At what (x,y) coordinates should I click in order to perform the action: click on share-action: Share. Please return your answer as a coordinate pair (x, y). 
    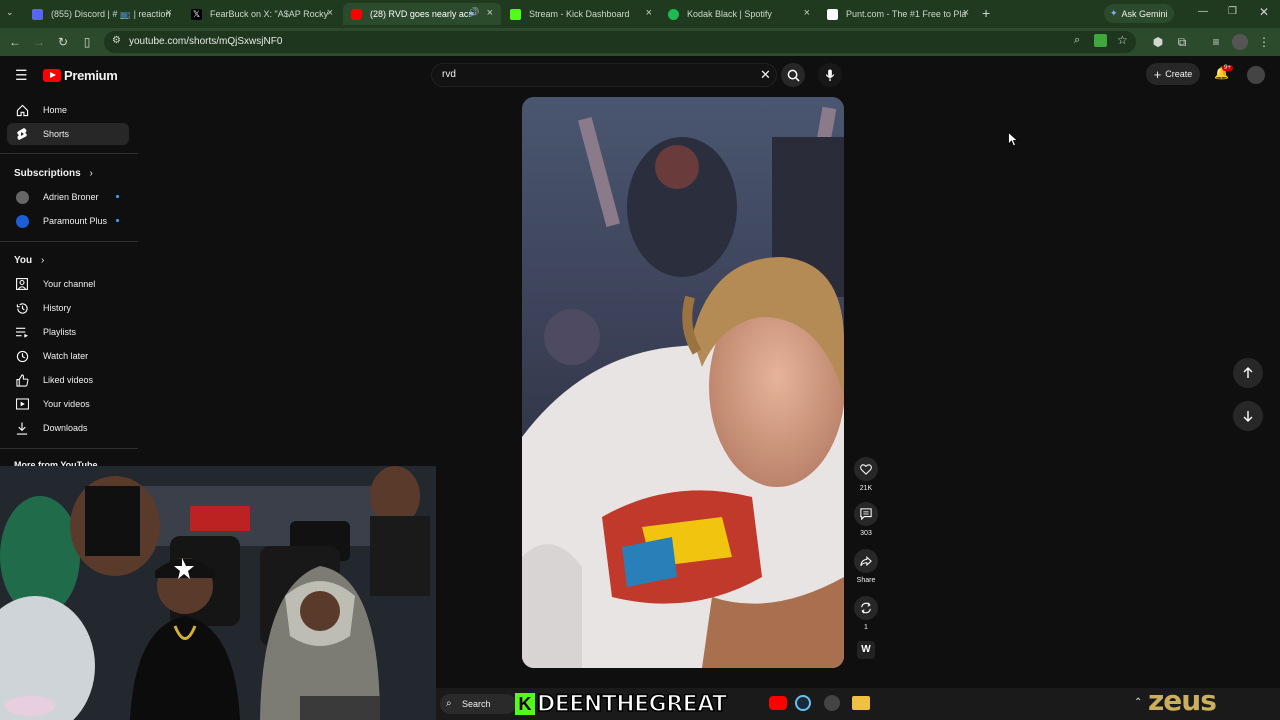
    Looking at the image, I should click on (866, 566).